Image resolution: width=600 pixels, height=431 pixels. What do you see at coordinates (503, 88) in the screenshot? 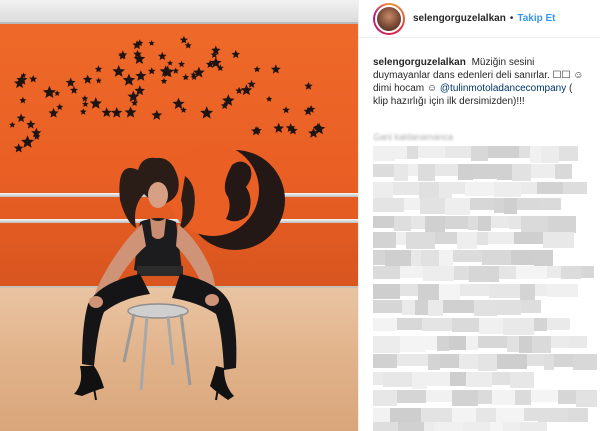
I see `caption-mention-link: @tulinmotoladancecompany` at bounding box center [503, 88].